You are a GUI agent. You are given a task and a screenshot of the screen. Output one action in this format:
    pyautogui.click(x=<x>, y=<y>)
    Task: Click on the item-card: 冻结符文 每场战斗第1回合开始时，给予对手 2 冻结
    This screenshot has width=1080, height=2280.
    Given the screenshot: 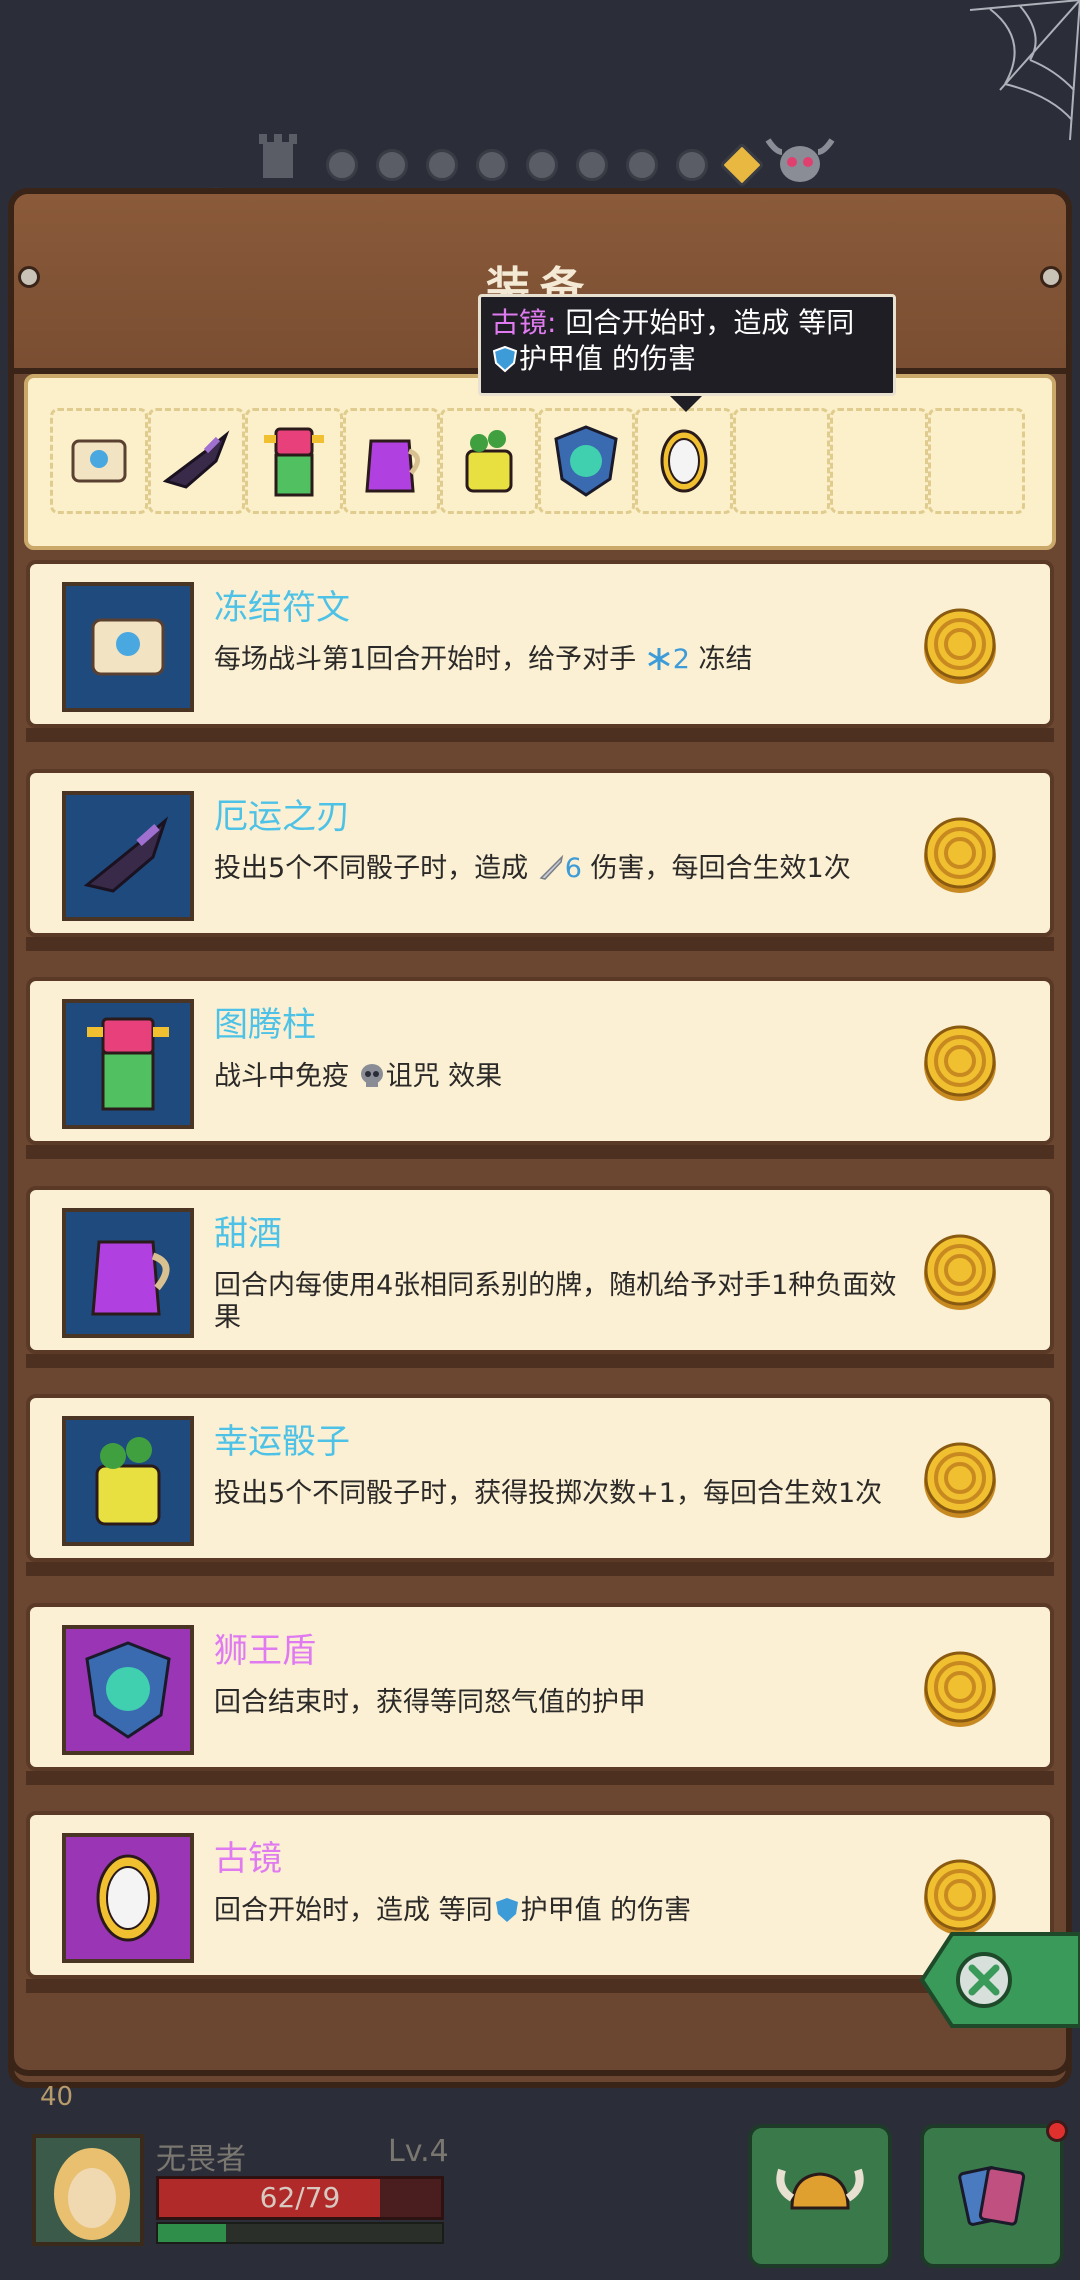 What is the action you would take?
    pyautogui.click(x=540, y=644)
    